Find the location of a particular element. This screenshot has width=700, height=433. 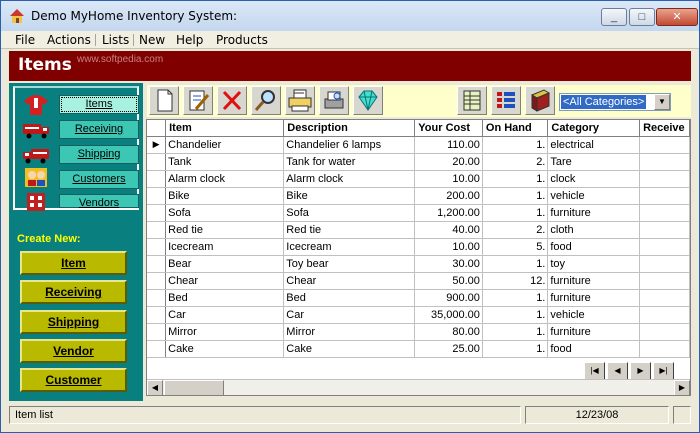

column-header-description: Description is located at coordinates (349, 128).